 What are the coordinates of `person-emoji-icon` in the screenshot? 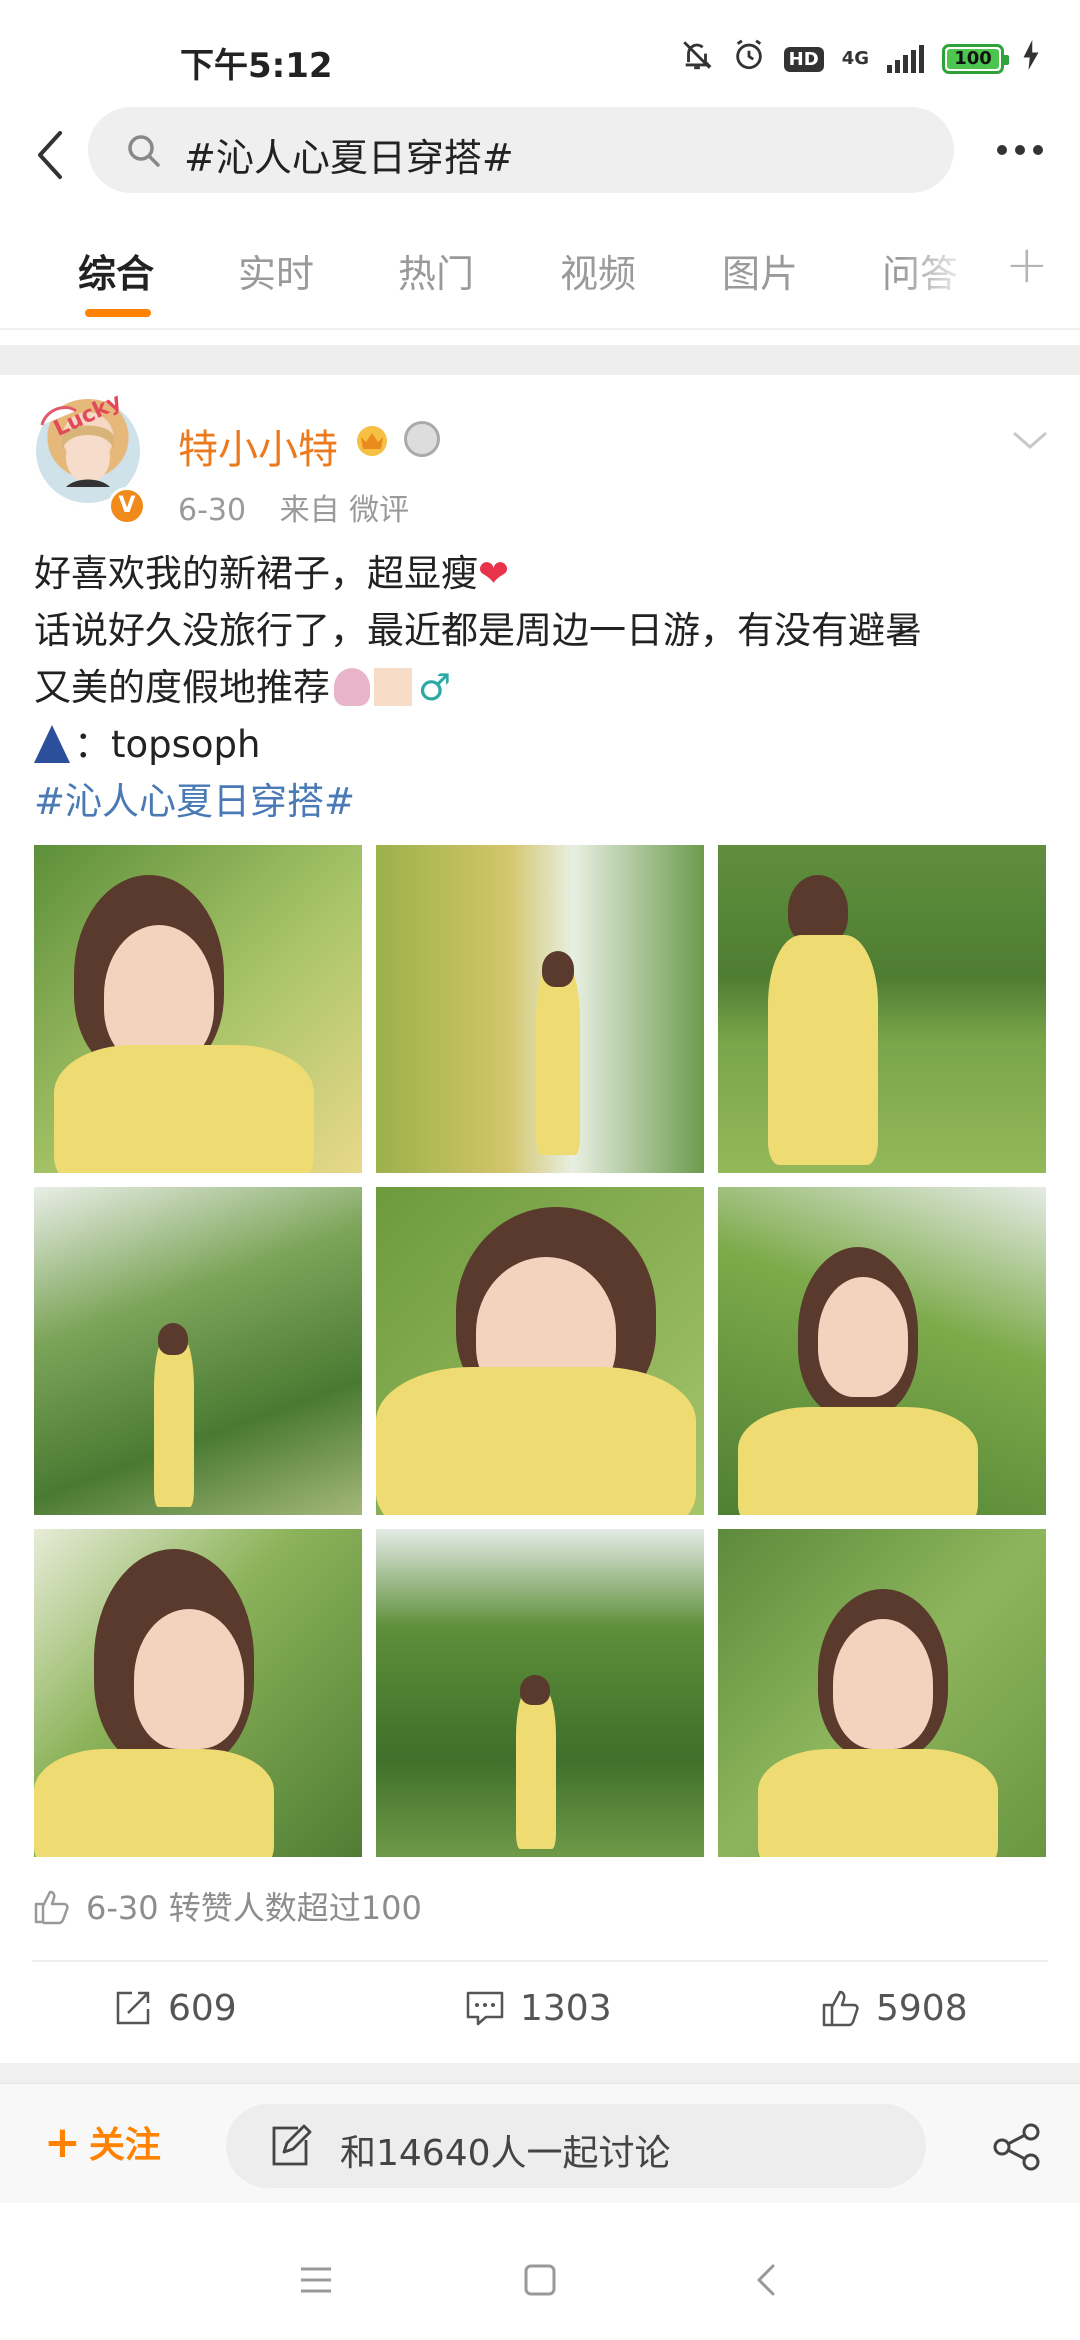 It's located at (352, 687).